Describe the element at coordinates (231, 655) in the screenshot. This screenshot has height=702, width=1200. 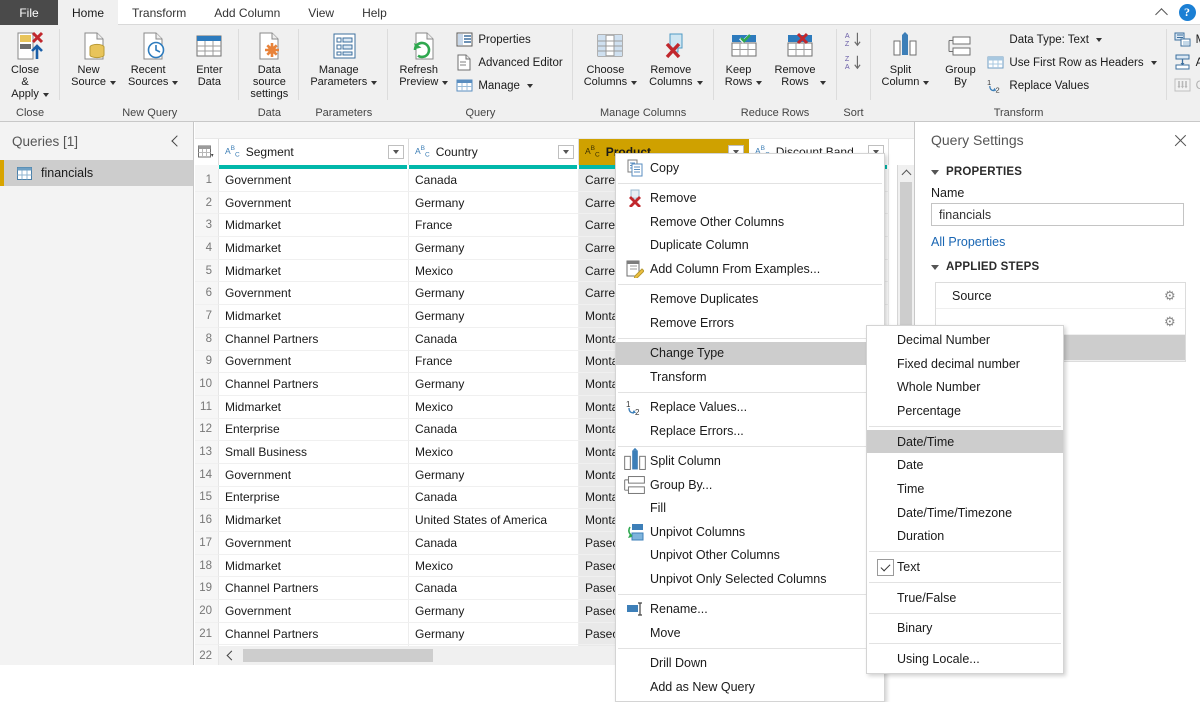
I see `scroll-left-icon` at that location.